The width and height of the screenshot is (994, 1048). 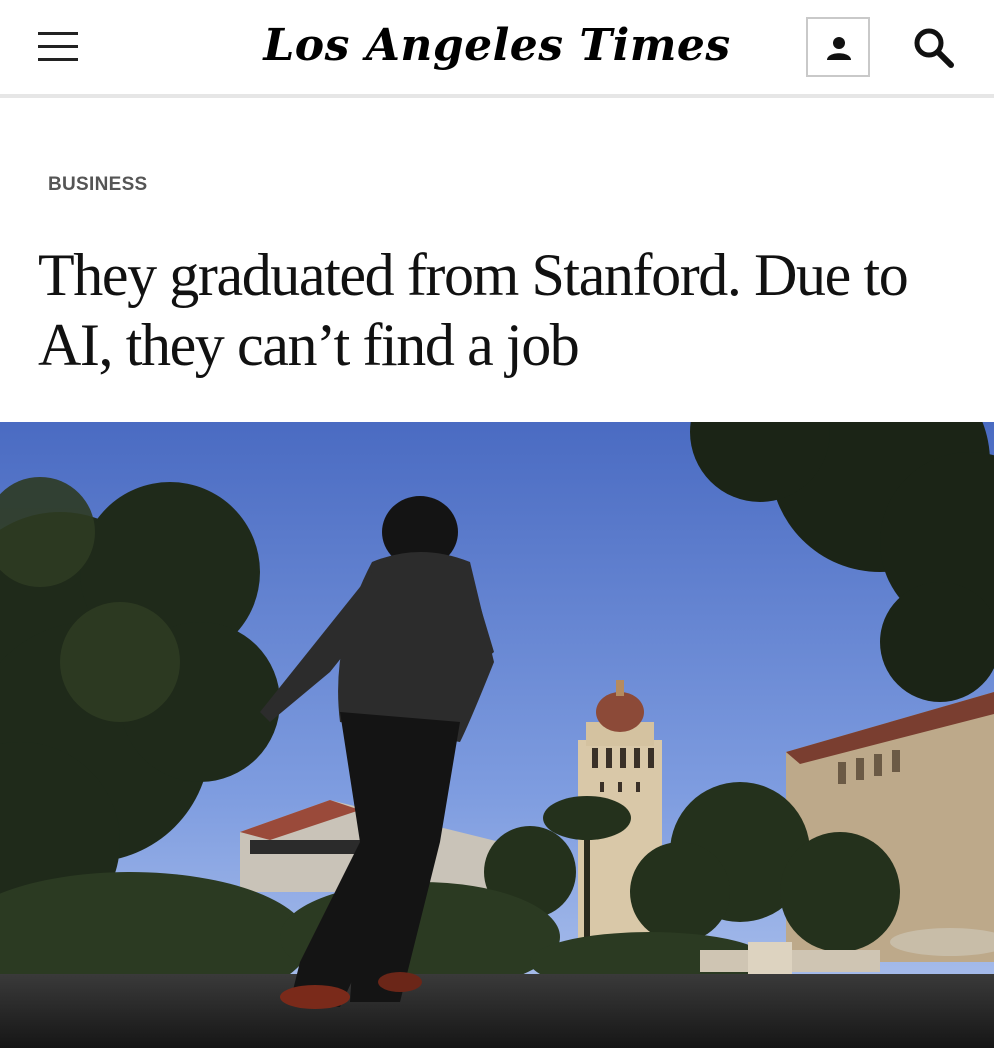 I want to click on section-label: BUSINESS, so click(x=98, y=185).